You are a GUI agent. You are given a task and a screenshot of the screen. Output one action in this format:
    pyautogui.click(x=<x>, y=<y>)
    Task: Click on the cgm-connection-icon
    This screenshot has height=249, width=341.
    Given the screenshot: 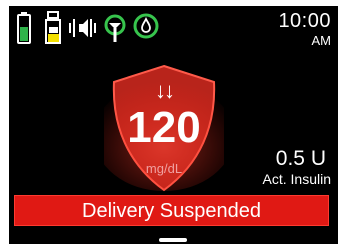 What is the action you would take?
    pyautogui.click(x=115, y=28)
    